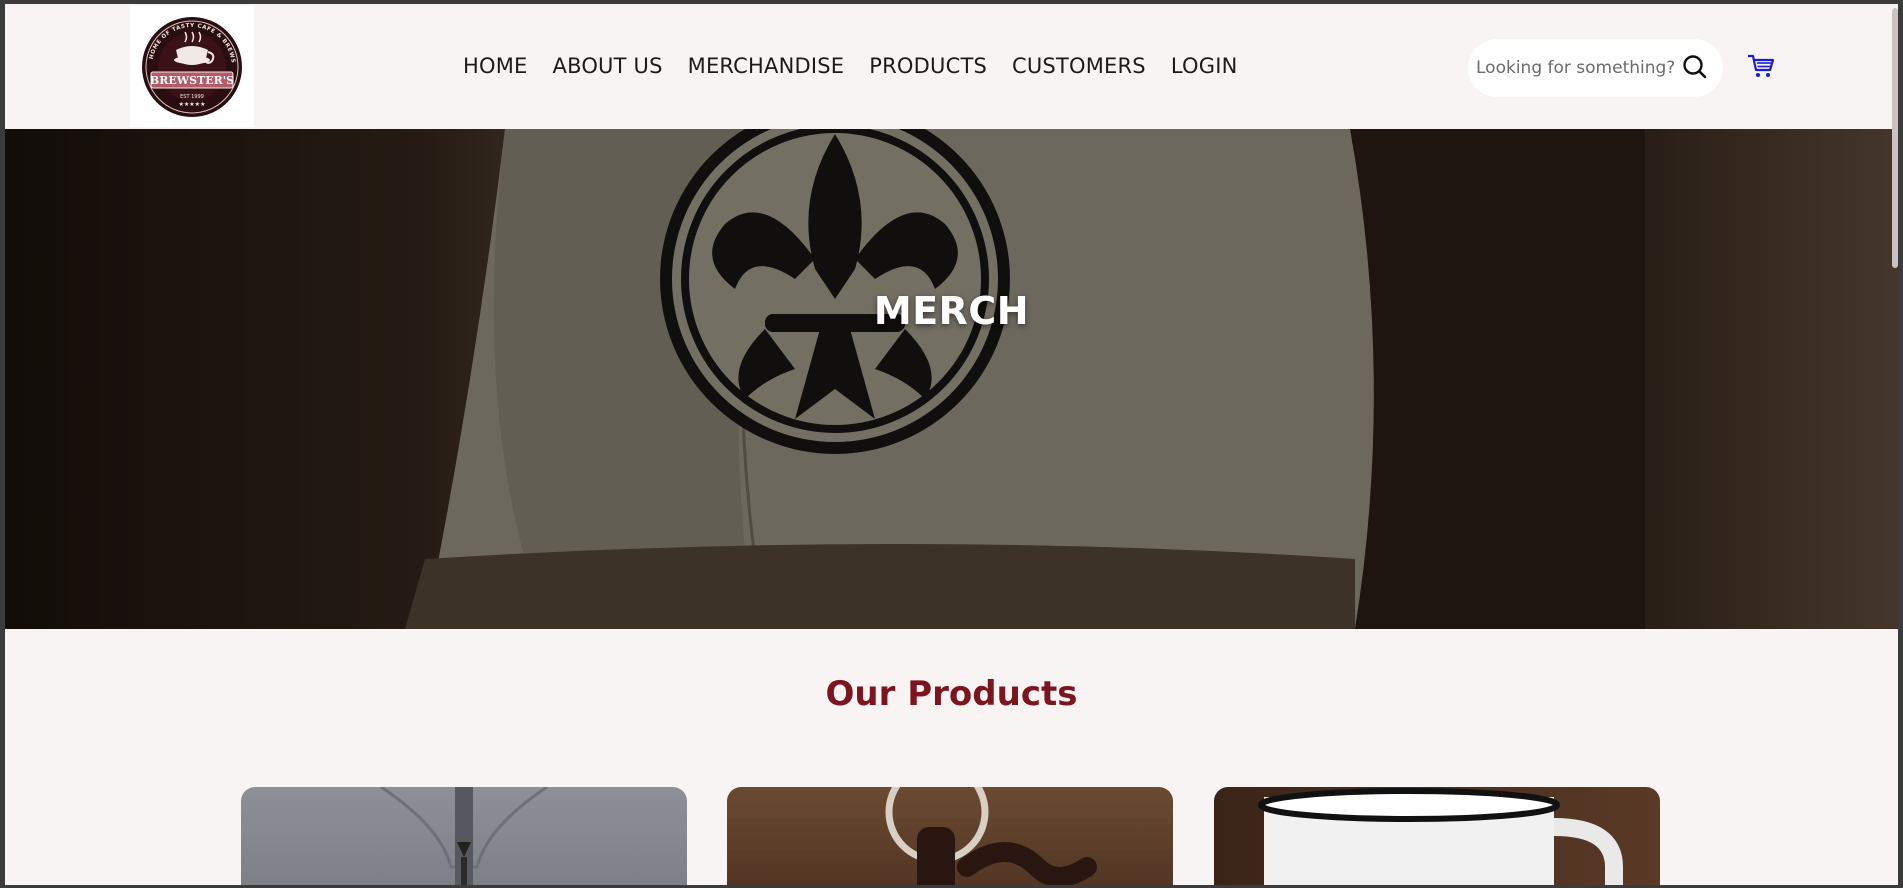  I want to click on product-card-mug, so click(1437, 836).